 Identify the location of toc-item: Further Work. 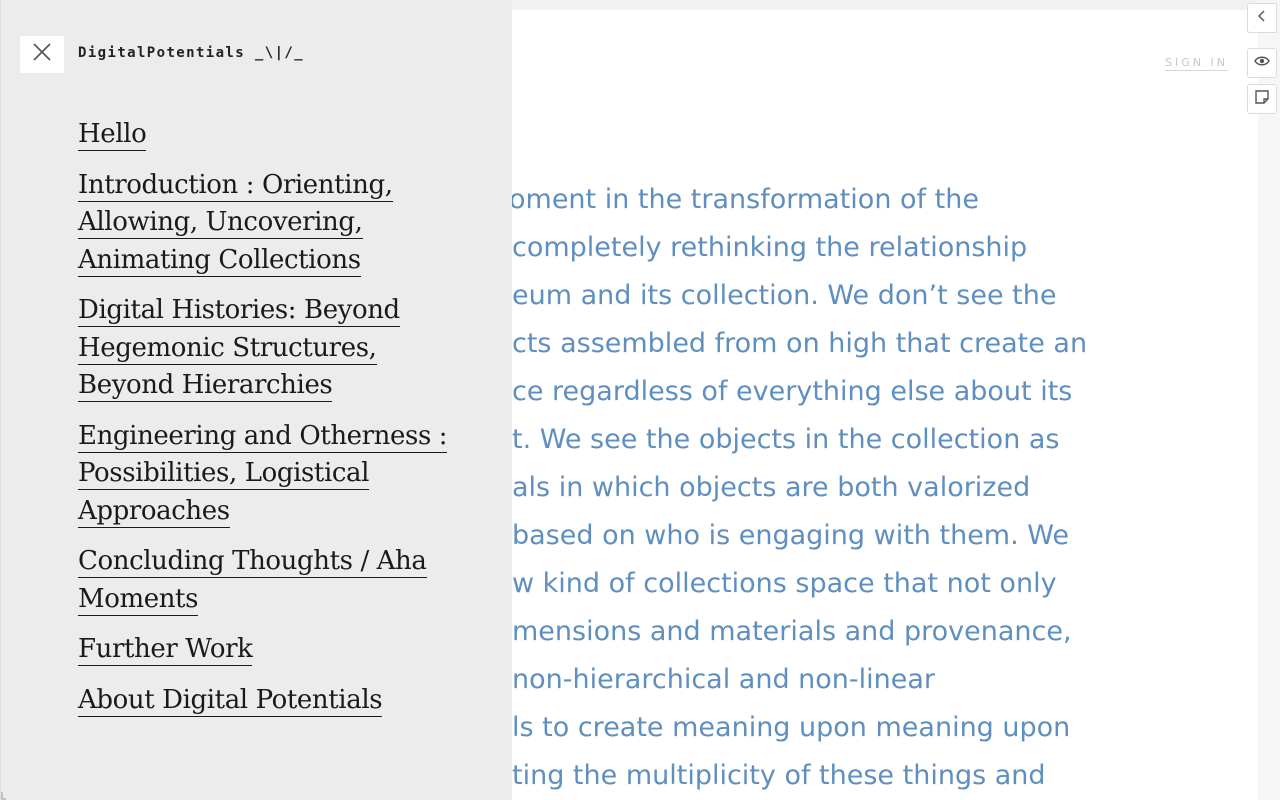
(268, 650).